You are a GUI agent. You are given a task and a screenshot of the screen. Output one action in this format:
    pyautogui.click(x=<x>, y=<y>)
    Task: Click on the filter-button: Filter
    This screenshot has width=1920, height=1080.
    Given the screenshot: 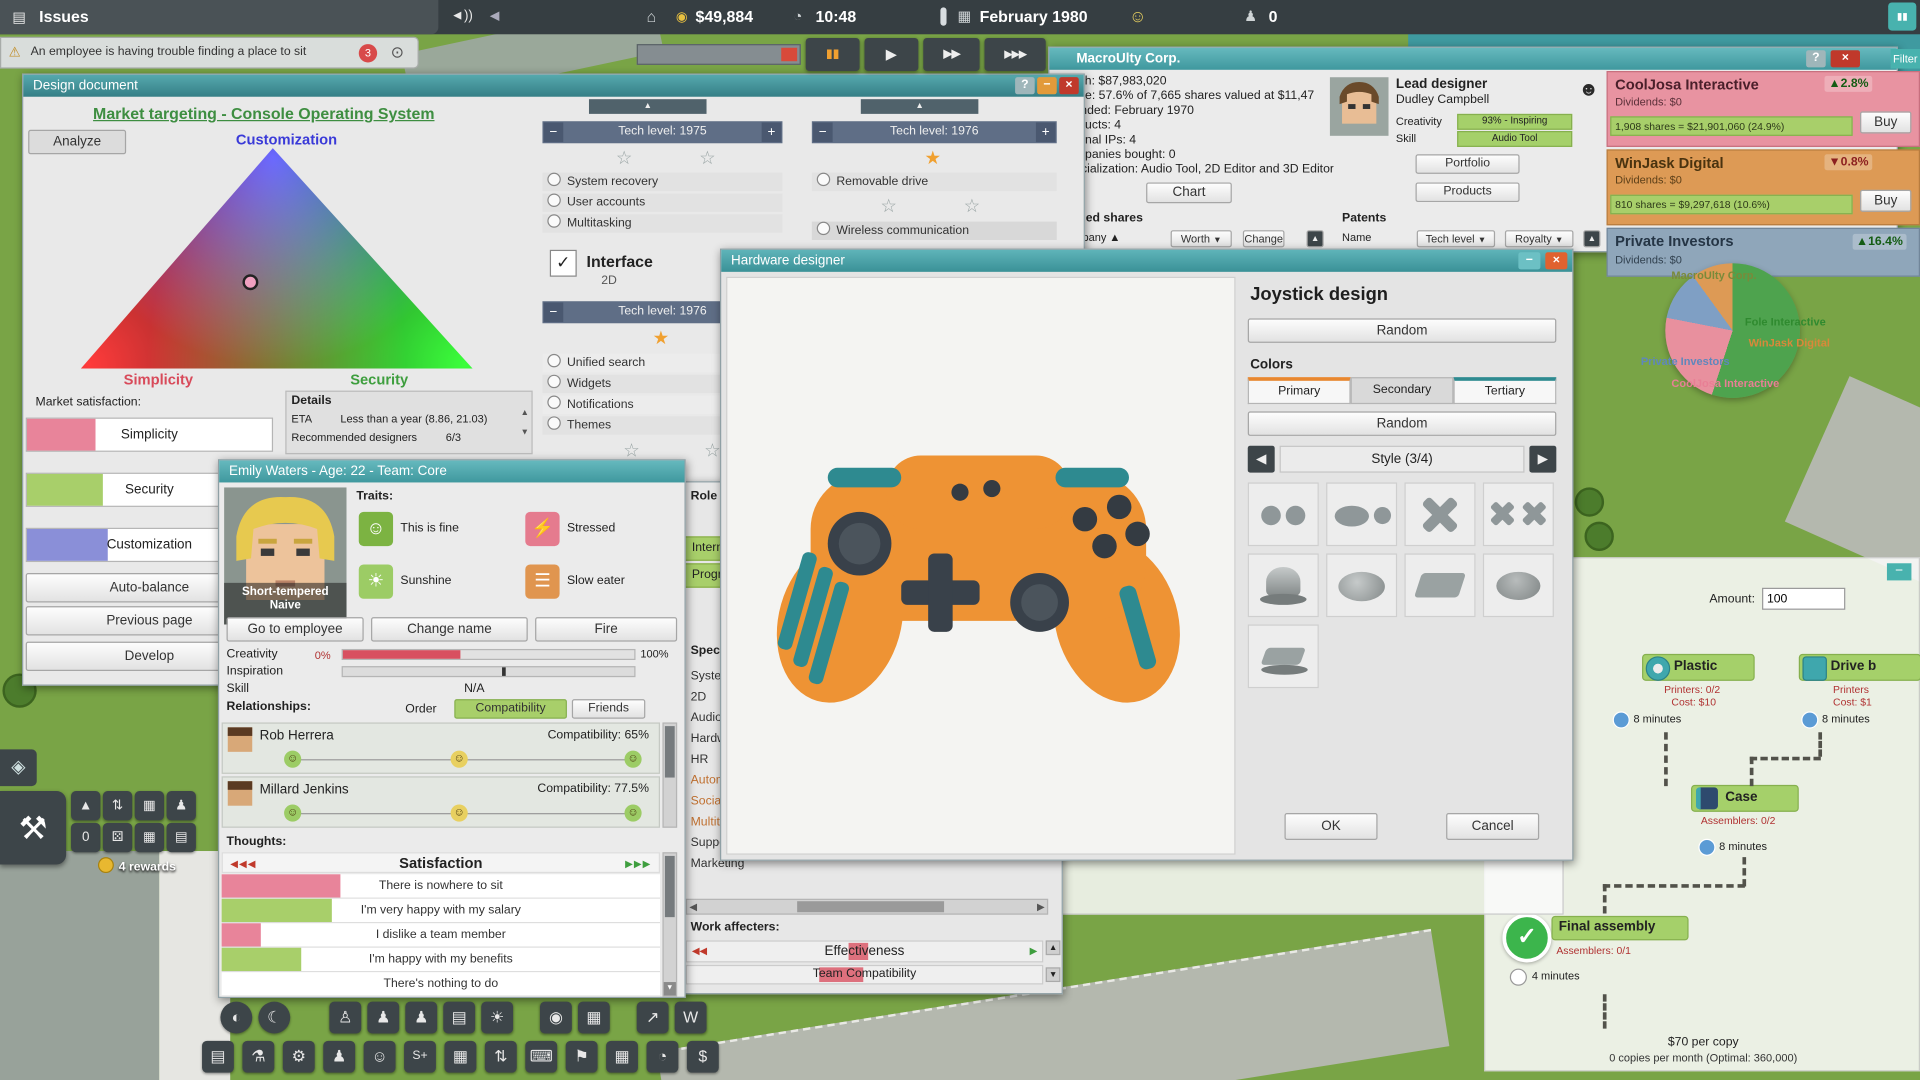 What is the action you would take?
    pyautogui.click(x=1905, y=58)
    